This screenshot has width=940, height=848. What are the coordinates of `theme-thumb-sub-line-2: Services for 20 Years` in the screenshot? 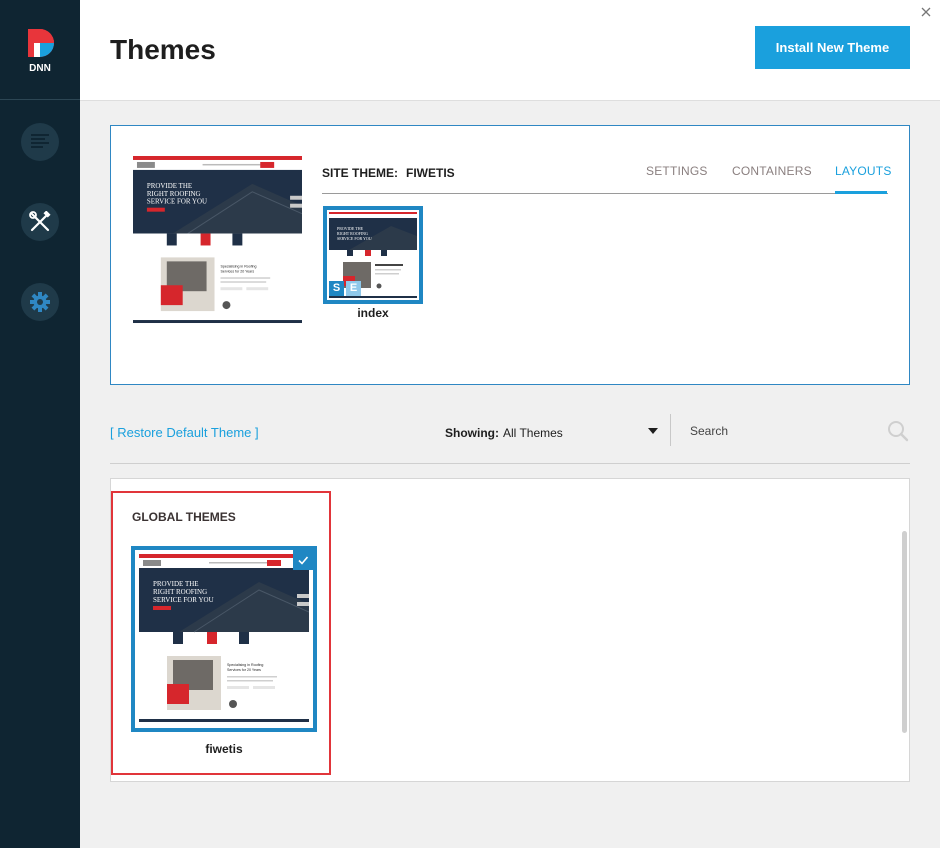 It's located at (244, 670).